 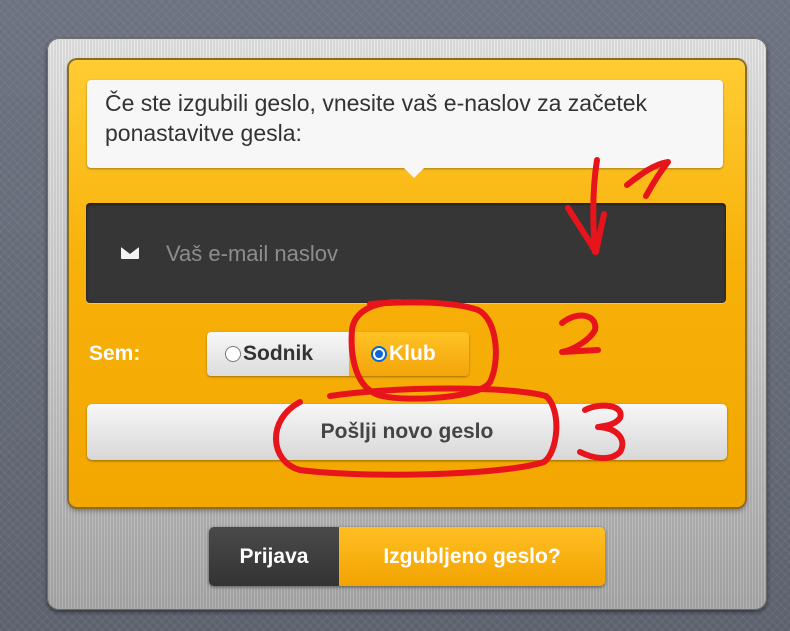 I want to click on radio-klub, so click(x=379, y=354).